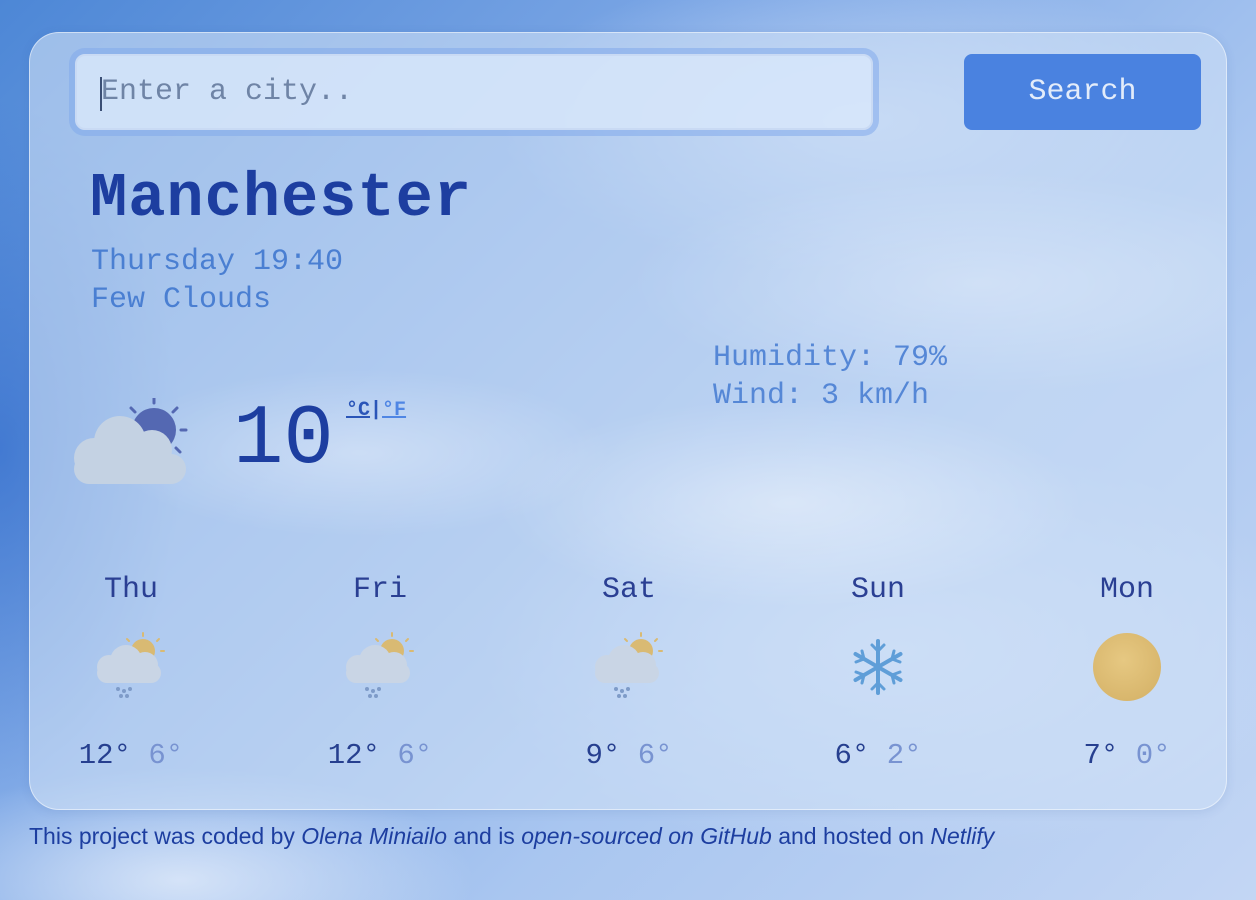 The image size is (1256, 900). I want to click on city-name: Manchester, so click(281, 198).